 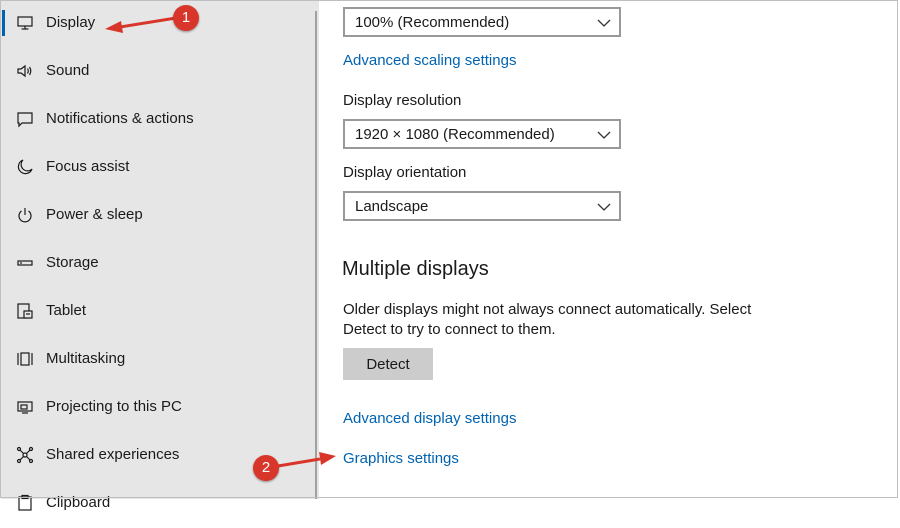 What do you see at coordinates (316, 255) in the screenshot?
I see `sidebar-scrollbar` at bounding box center [316, 255].